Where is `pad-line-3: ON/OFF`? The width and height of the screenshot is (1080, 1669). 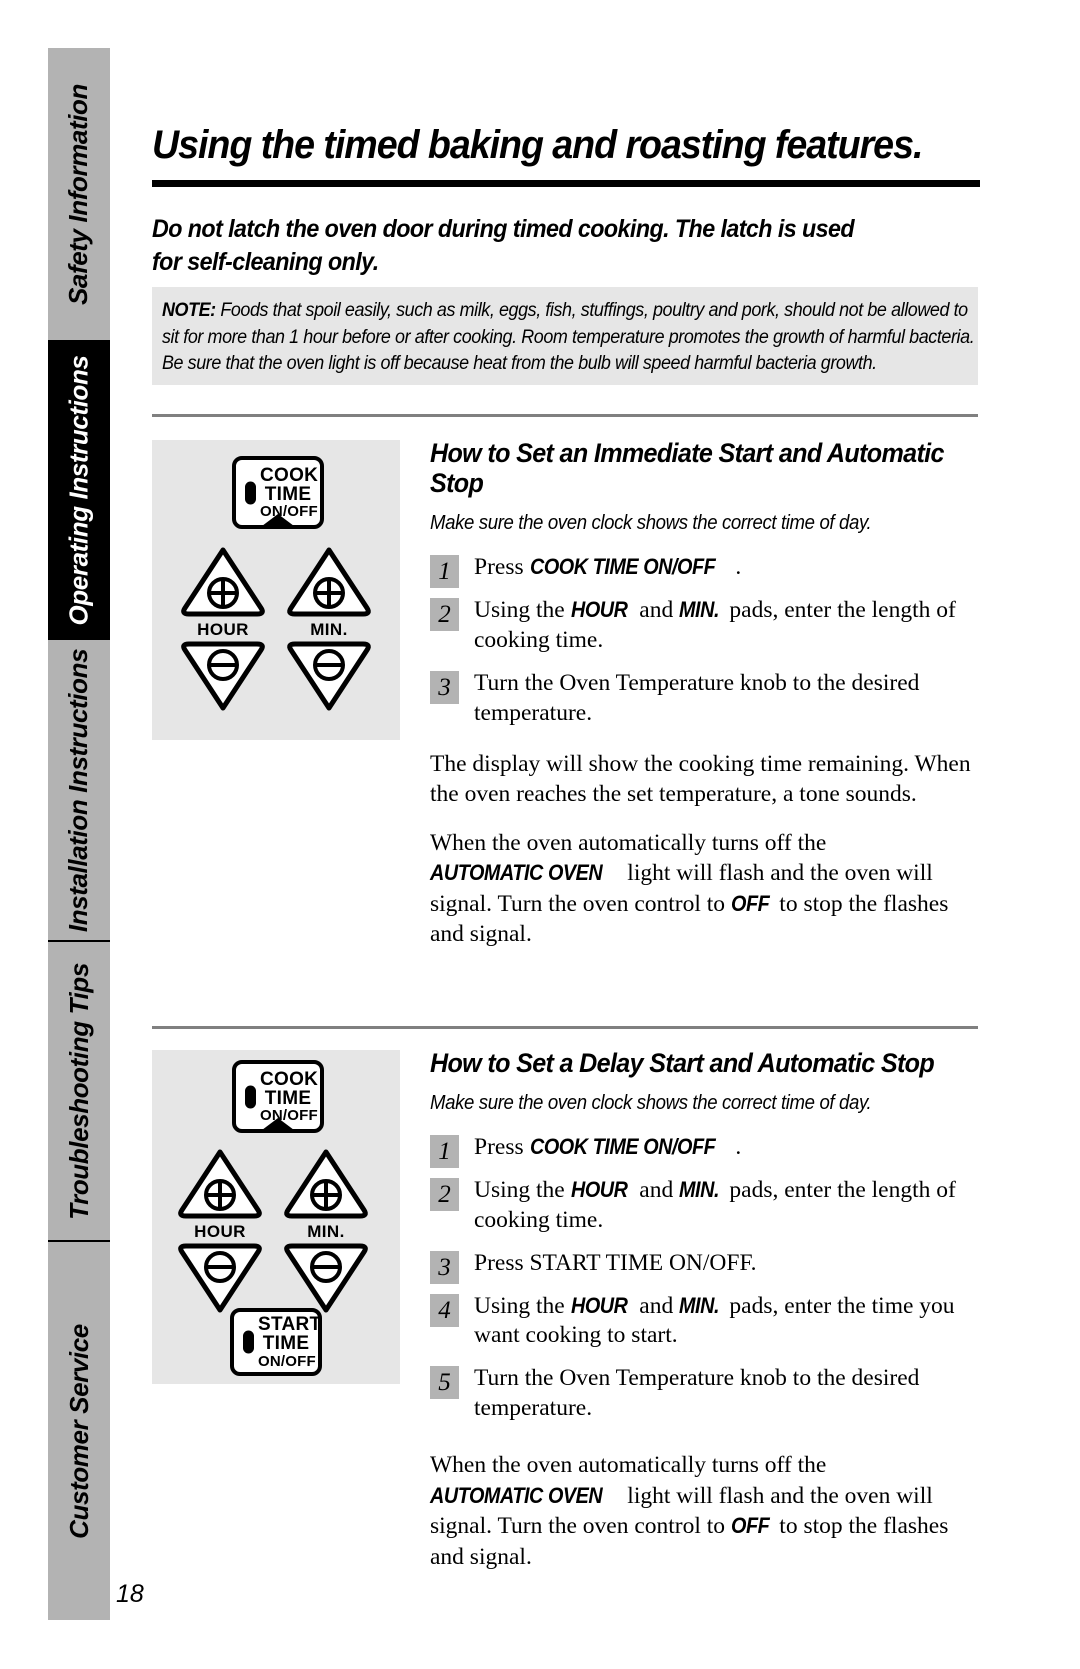
pad-line-3: ON/OFF is located at coordinates (287, 1361).